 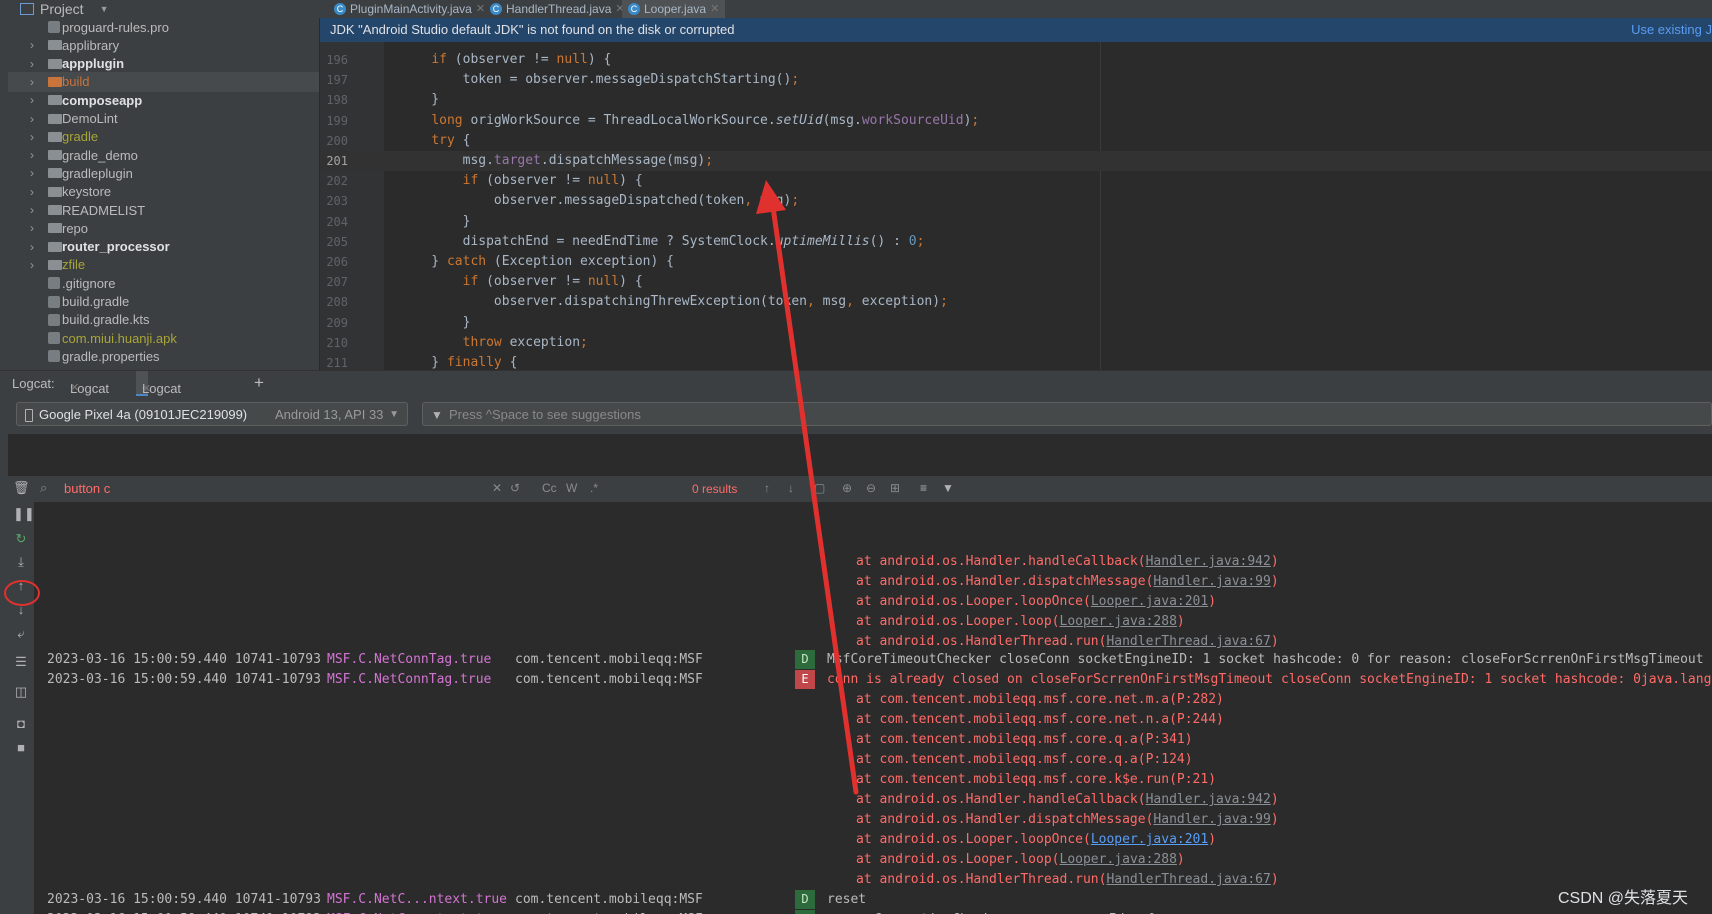 What do you see at coordinates (158, 396) in the screenshot?
I see `tab-logcat-2: Logcat (2) ✕` at bounding box center [158, 396].